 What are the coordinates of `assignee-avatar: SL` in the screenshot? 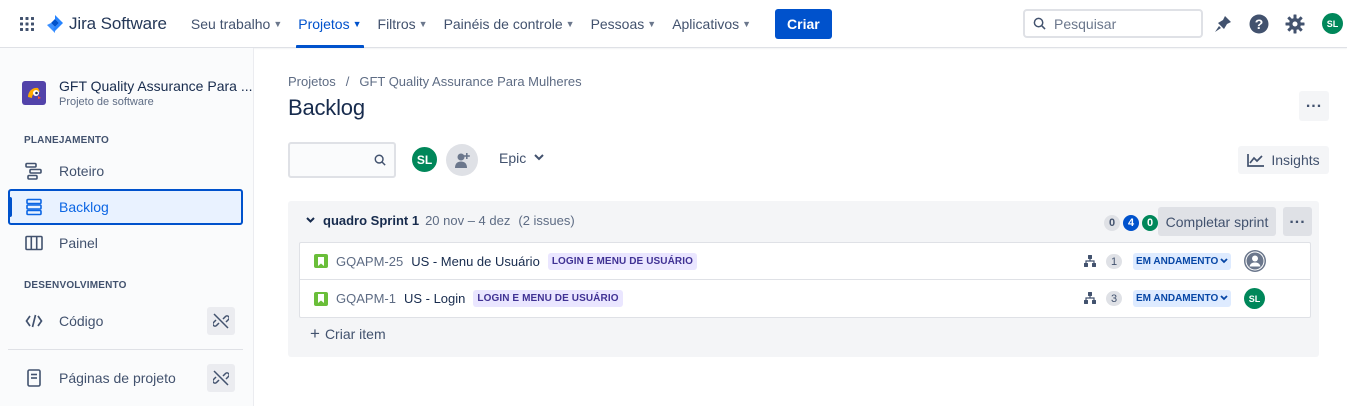 It's located at (1254, 298).